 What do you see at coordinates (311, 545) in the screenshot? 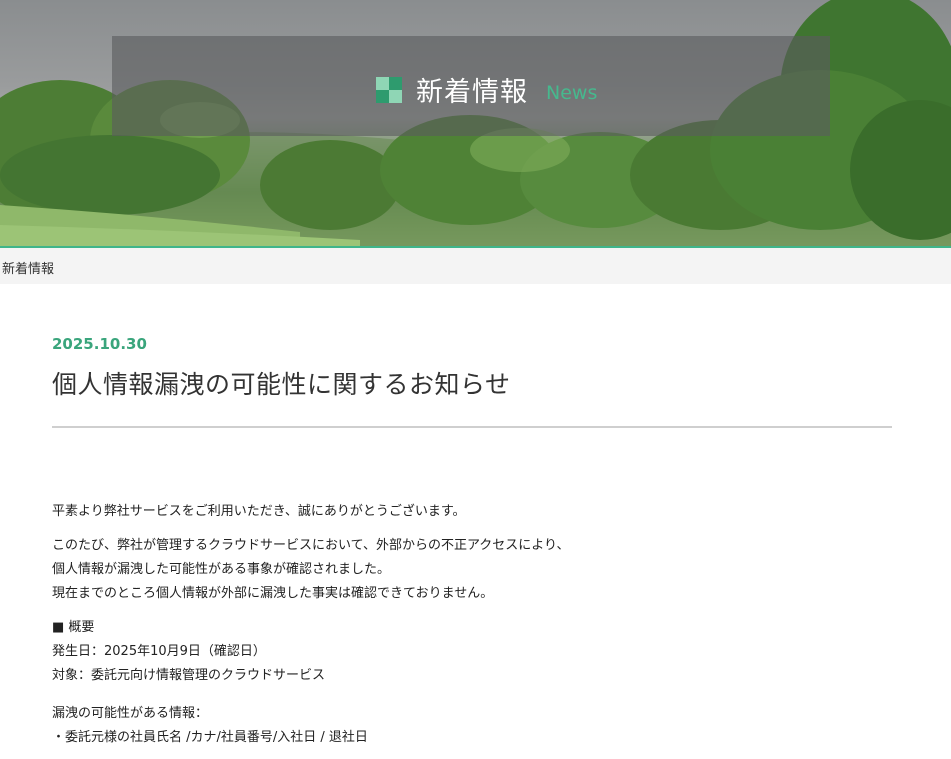
I see `body-line-1: このたび、弊社が管理するクラウドサービスにおいて、外部からの不正アクセスにより、` at bounding box center [311, 545].